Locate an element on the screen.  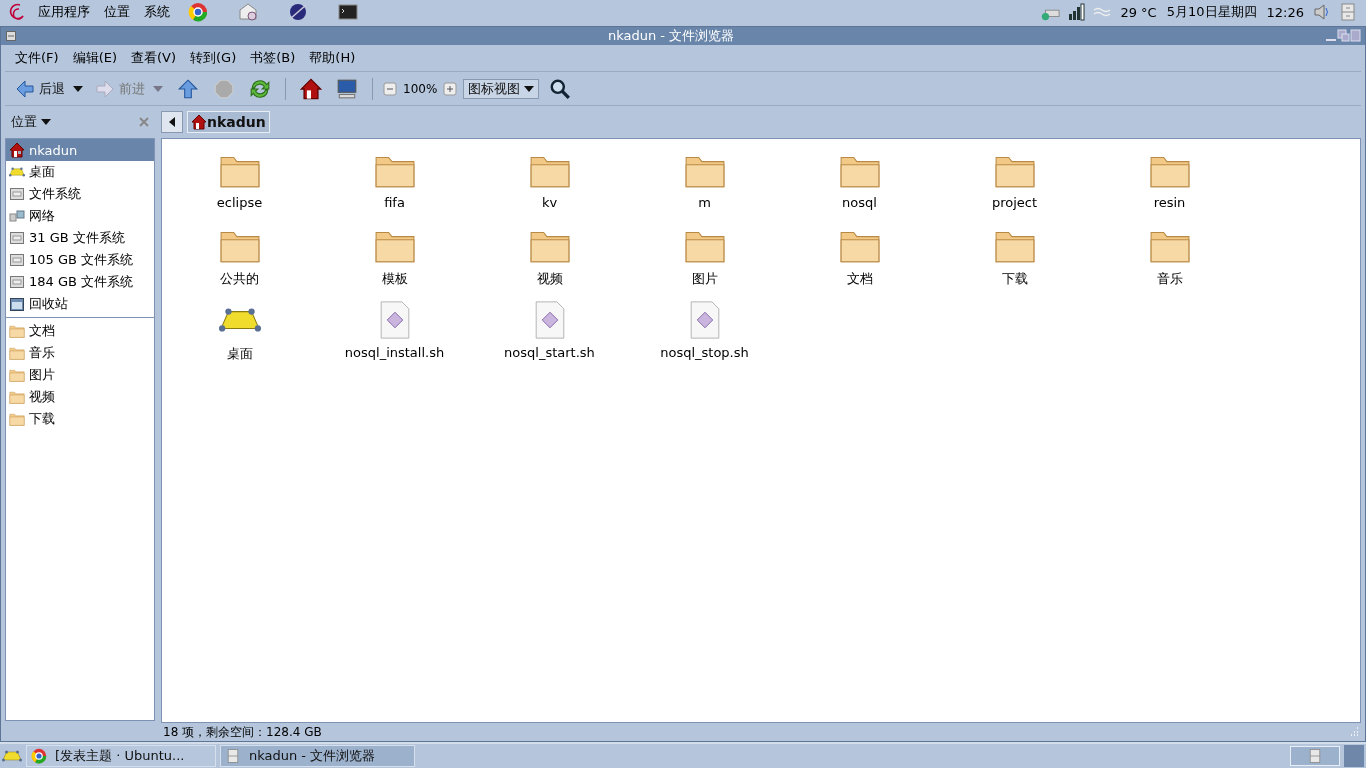
menu-item: 查看(V) is located at coordinates (154, 58).